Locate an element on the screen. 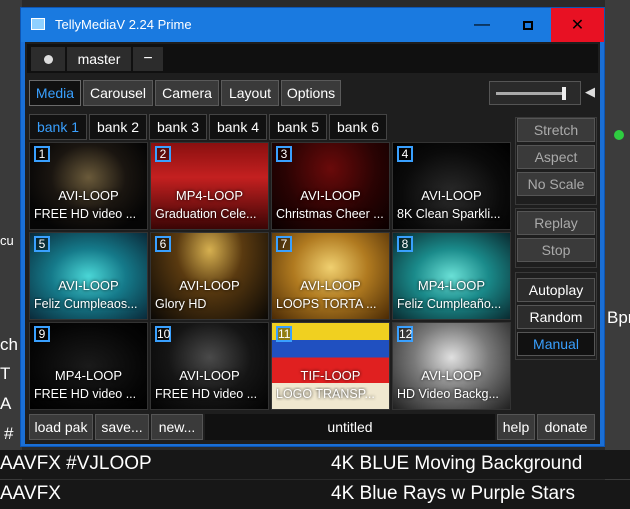  background-fragment: T is located at coordinates (5, 373).